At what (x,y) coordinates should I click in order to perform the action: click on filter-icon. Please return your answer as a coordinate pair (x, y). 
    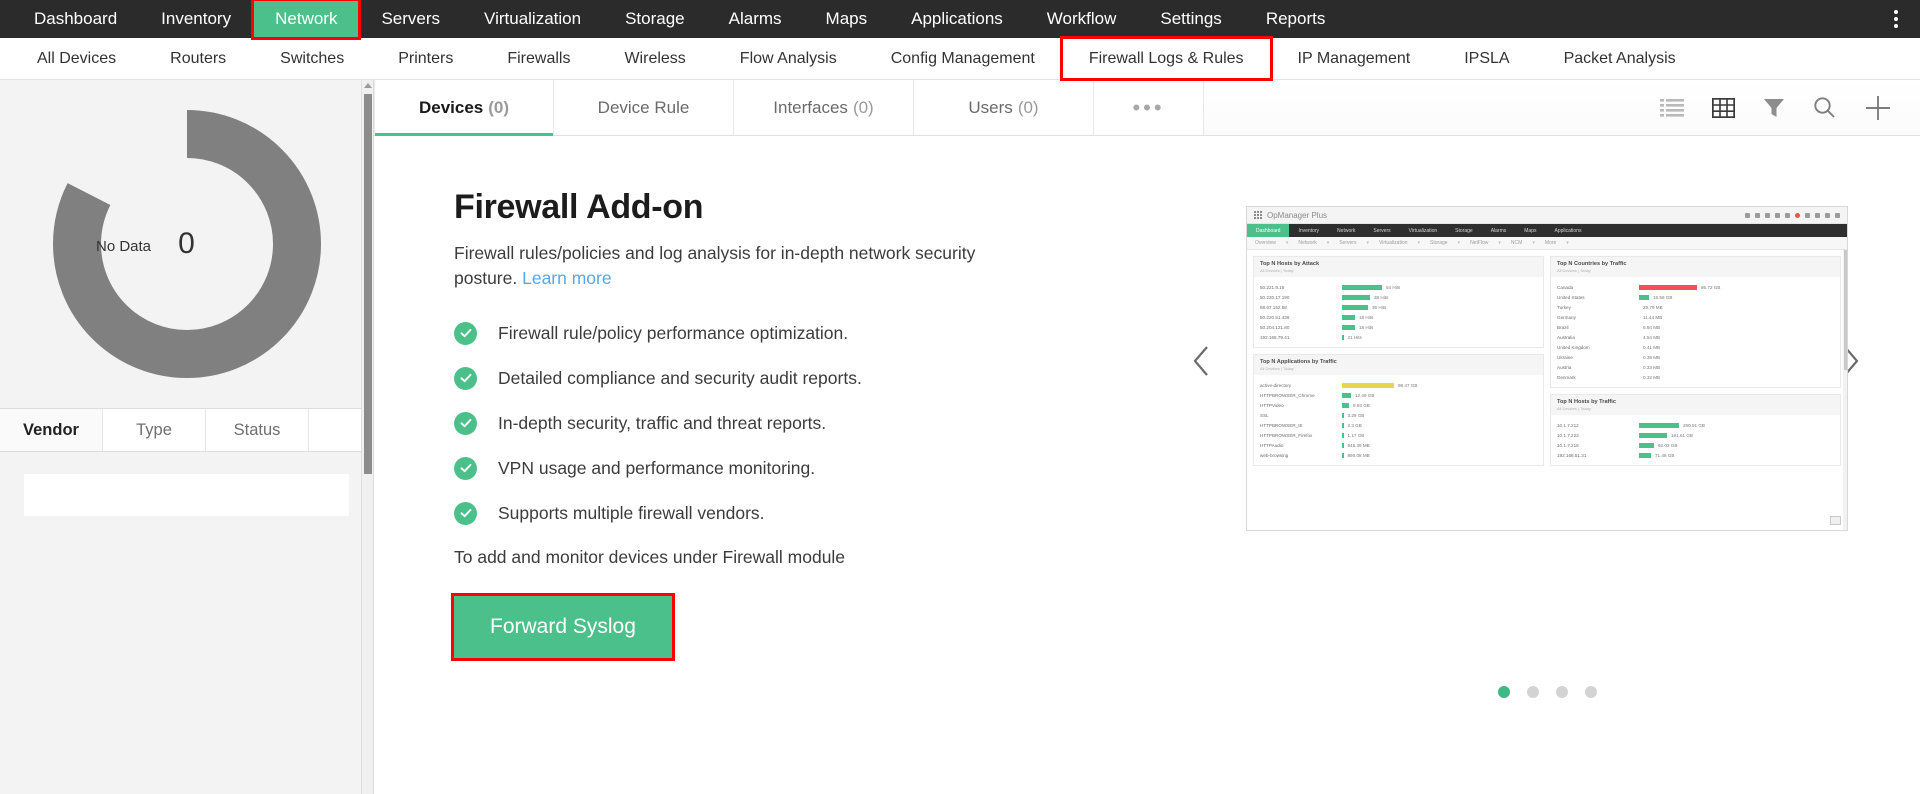
    Looking at the image, I should click on (1774, 108).